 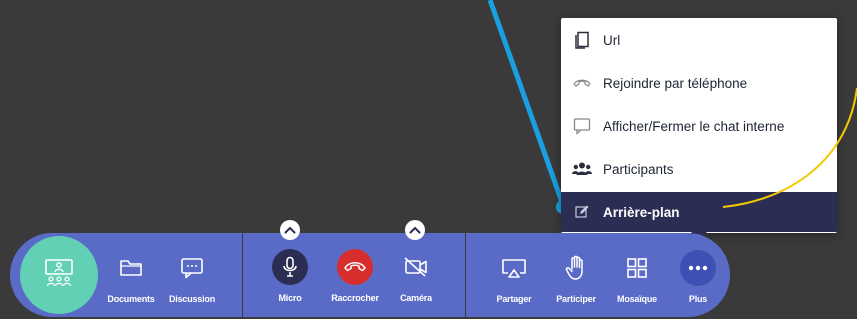 I want to click on grid-icon, so click(x=637, y=268).